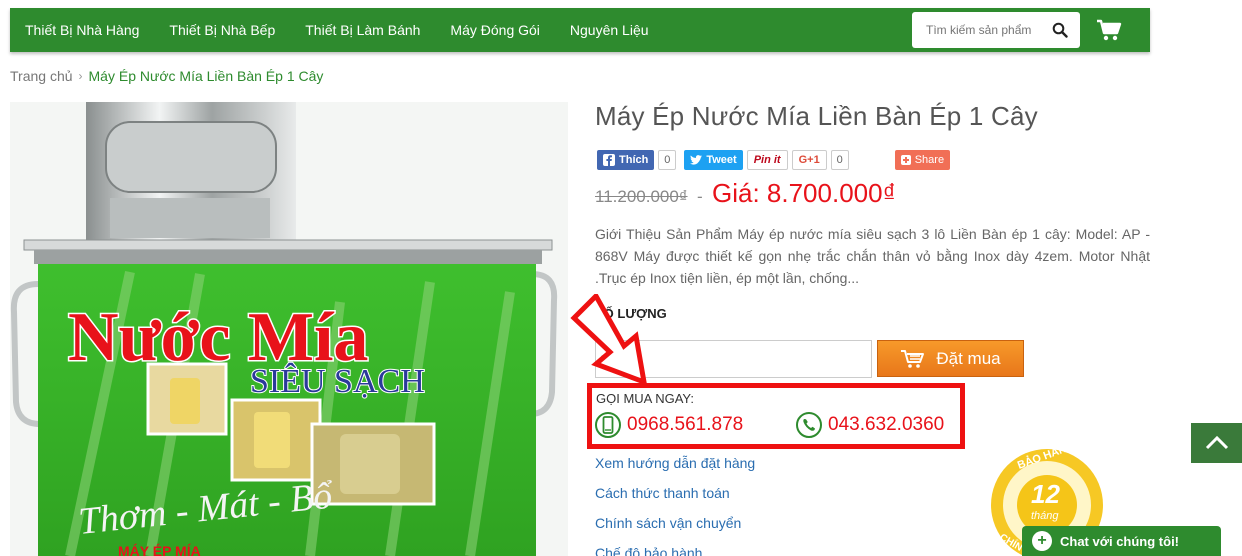 The image size is (1242, 556). What do you see at coordinates (839, 160) in the screenshot?
I see `gplus-count: 0` at bounding box center [839, 160].